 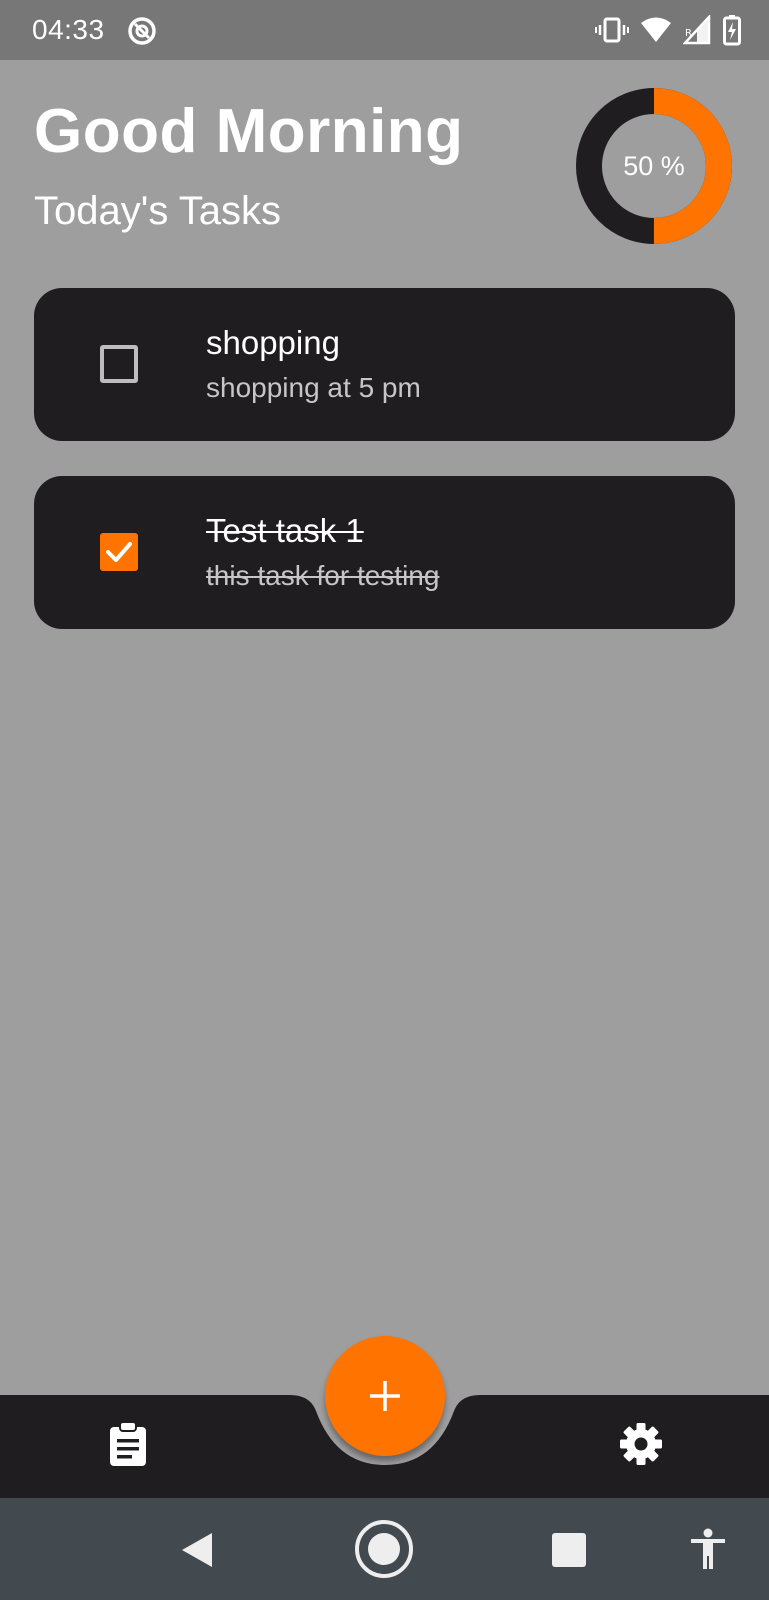 I want to click on focus-mode-icon, so click(x=142, y=31).